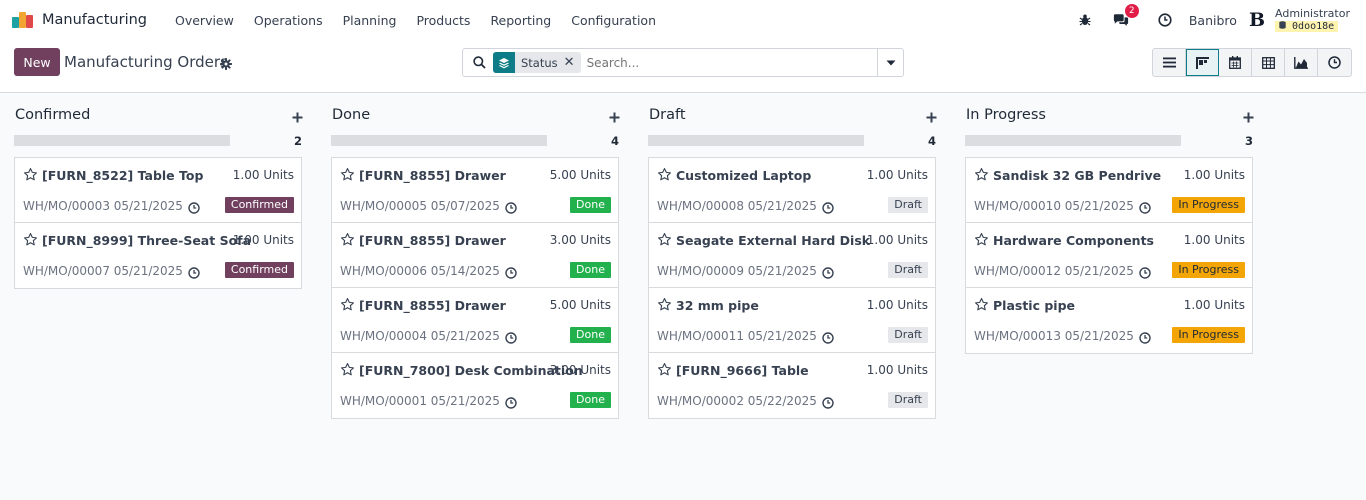 This screenshot has height=500, width=1366. What do you see at coordinates (297, 141) in the screenshot?
I see `column-record-count: 2` at bounding box center [297, 141].